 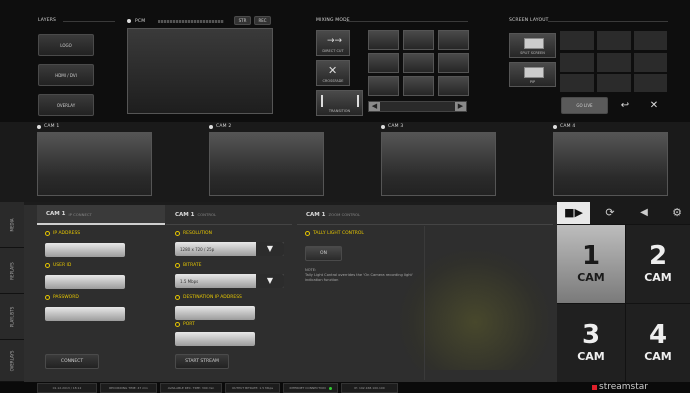 I want to click on user-id-input, so click(x=85, y=282).